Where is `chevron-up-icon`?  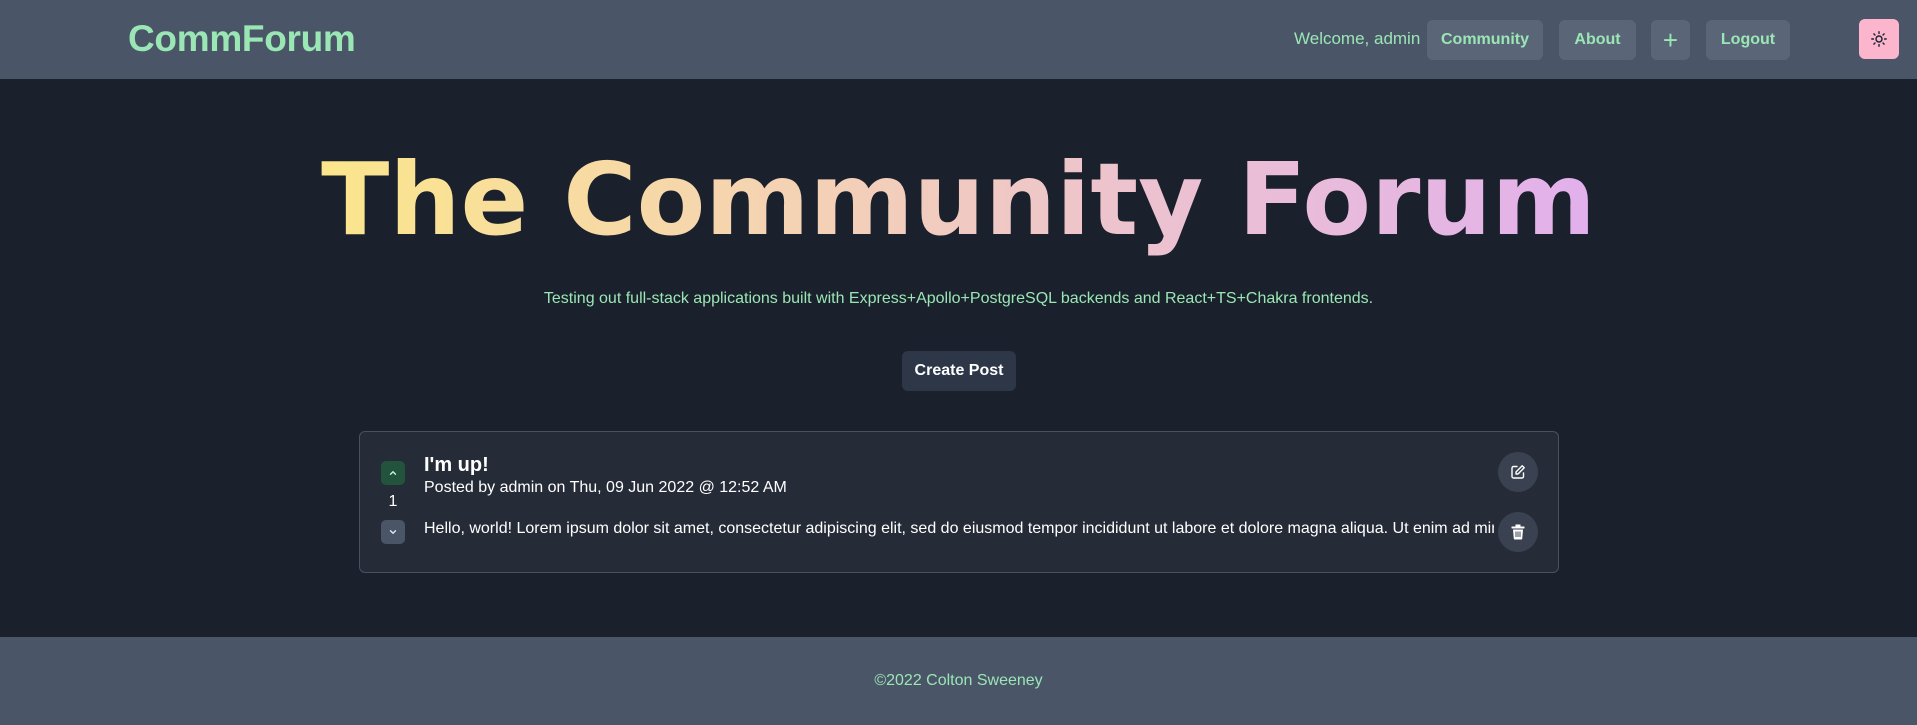
chevron-up-icon is located at coordinates (393, 473).